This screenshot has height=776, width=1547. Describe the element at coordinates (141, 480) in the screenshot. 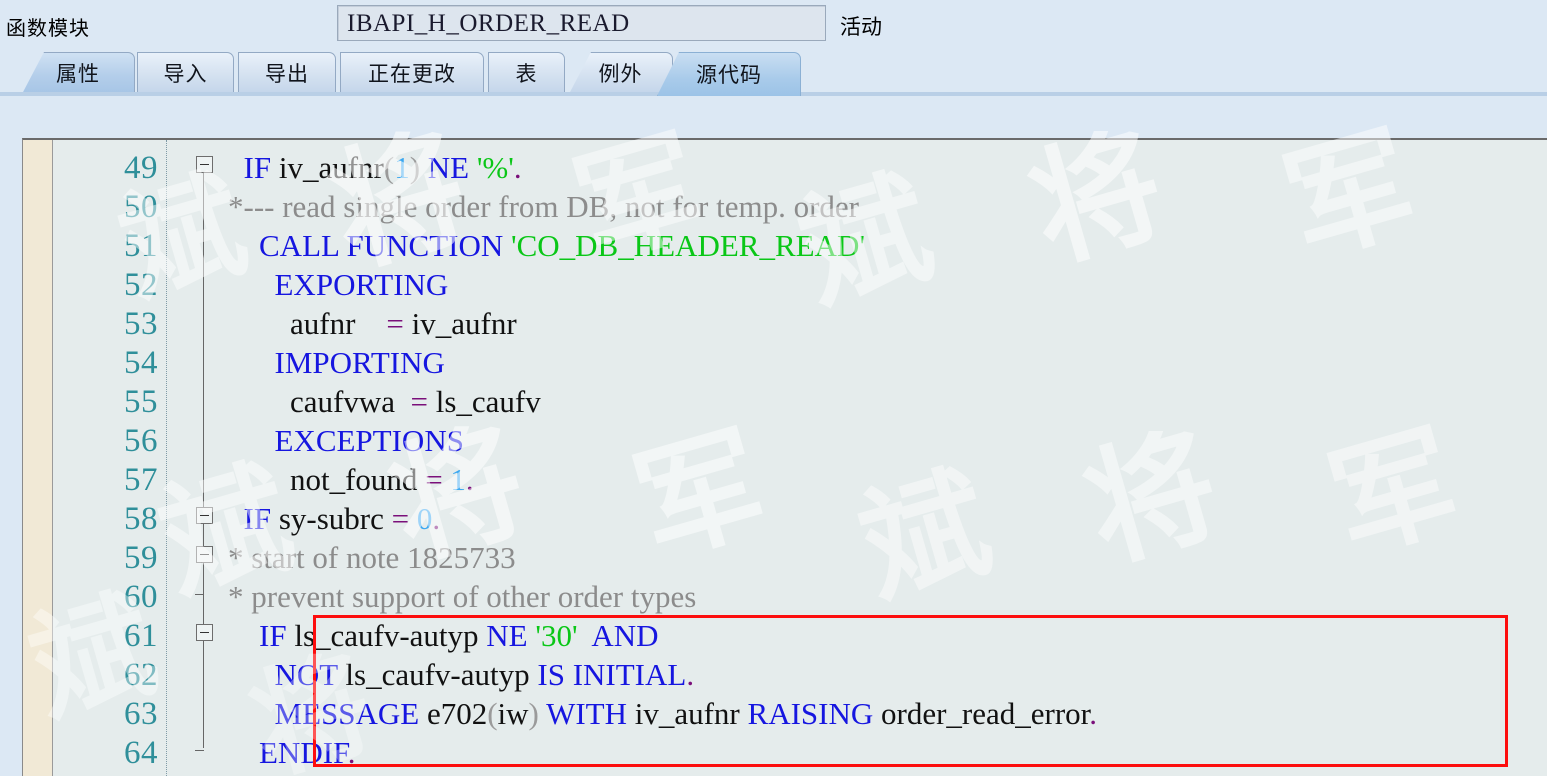

I see `line-number: 57` at that location.